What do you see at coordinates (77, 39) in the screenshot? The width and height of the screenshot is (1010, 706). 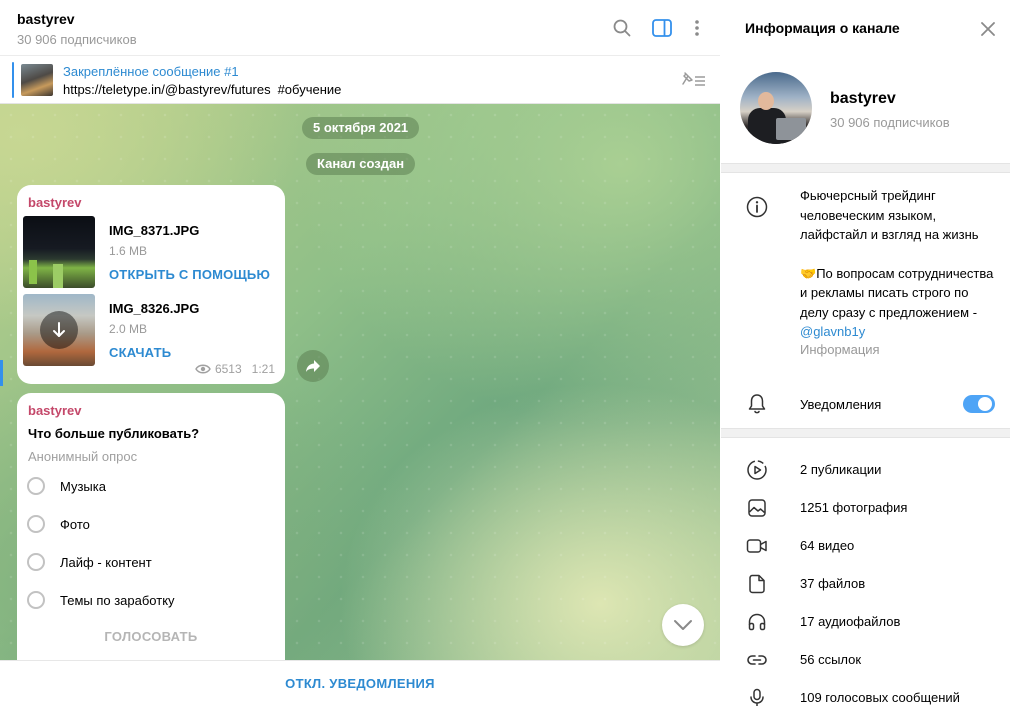 I see `chat-subscriber-count: 30 906 подписчиков` at bounding box center [77, 39].